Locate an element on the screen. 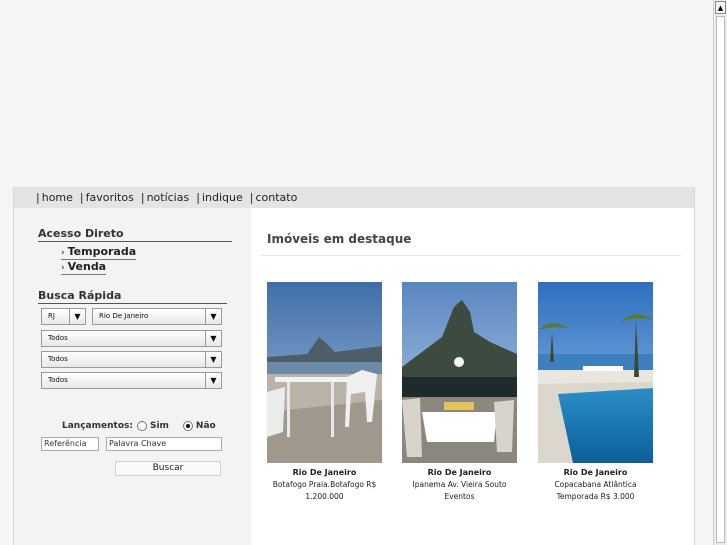 This screenshot has width=727, height=545. radio-nao is located at coordinates (187, 426).